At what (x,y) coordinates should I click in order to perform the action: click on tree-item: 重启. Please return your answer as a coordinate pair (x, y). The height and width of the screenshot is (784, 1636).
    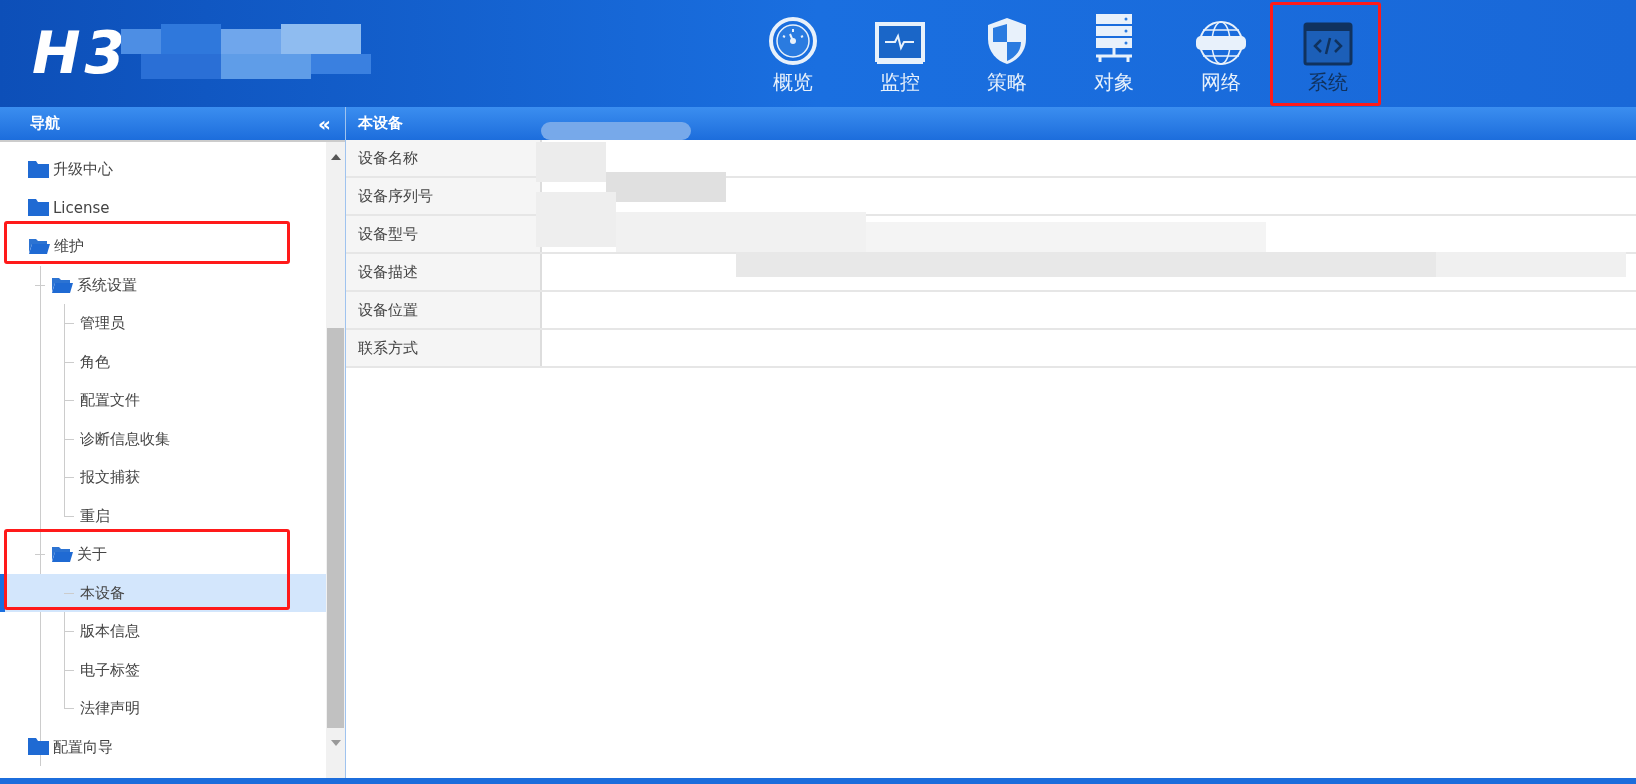
    Looking at the image, I should click on (163, 515).